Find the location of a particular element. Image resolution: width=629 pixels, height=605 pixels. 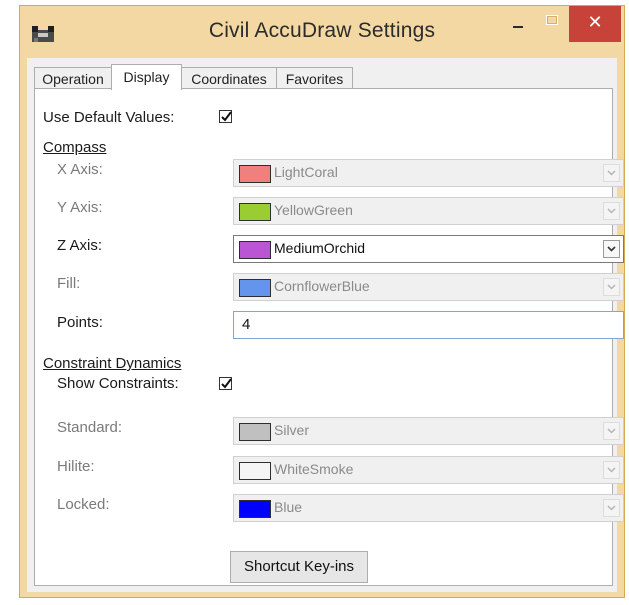

y-axis-color-value: YellowGreen is located at coordinates (313, 210).